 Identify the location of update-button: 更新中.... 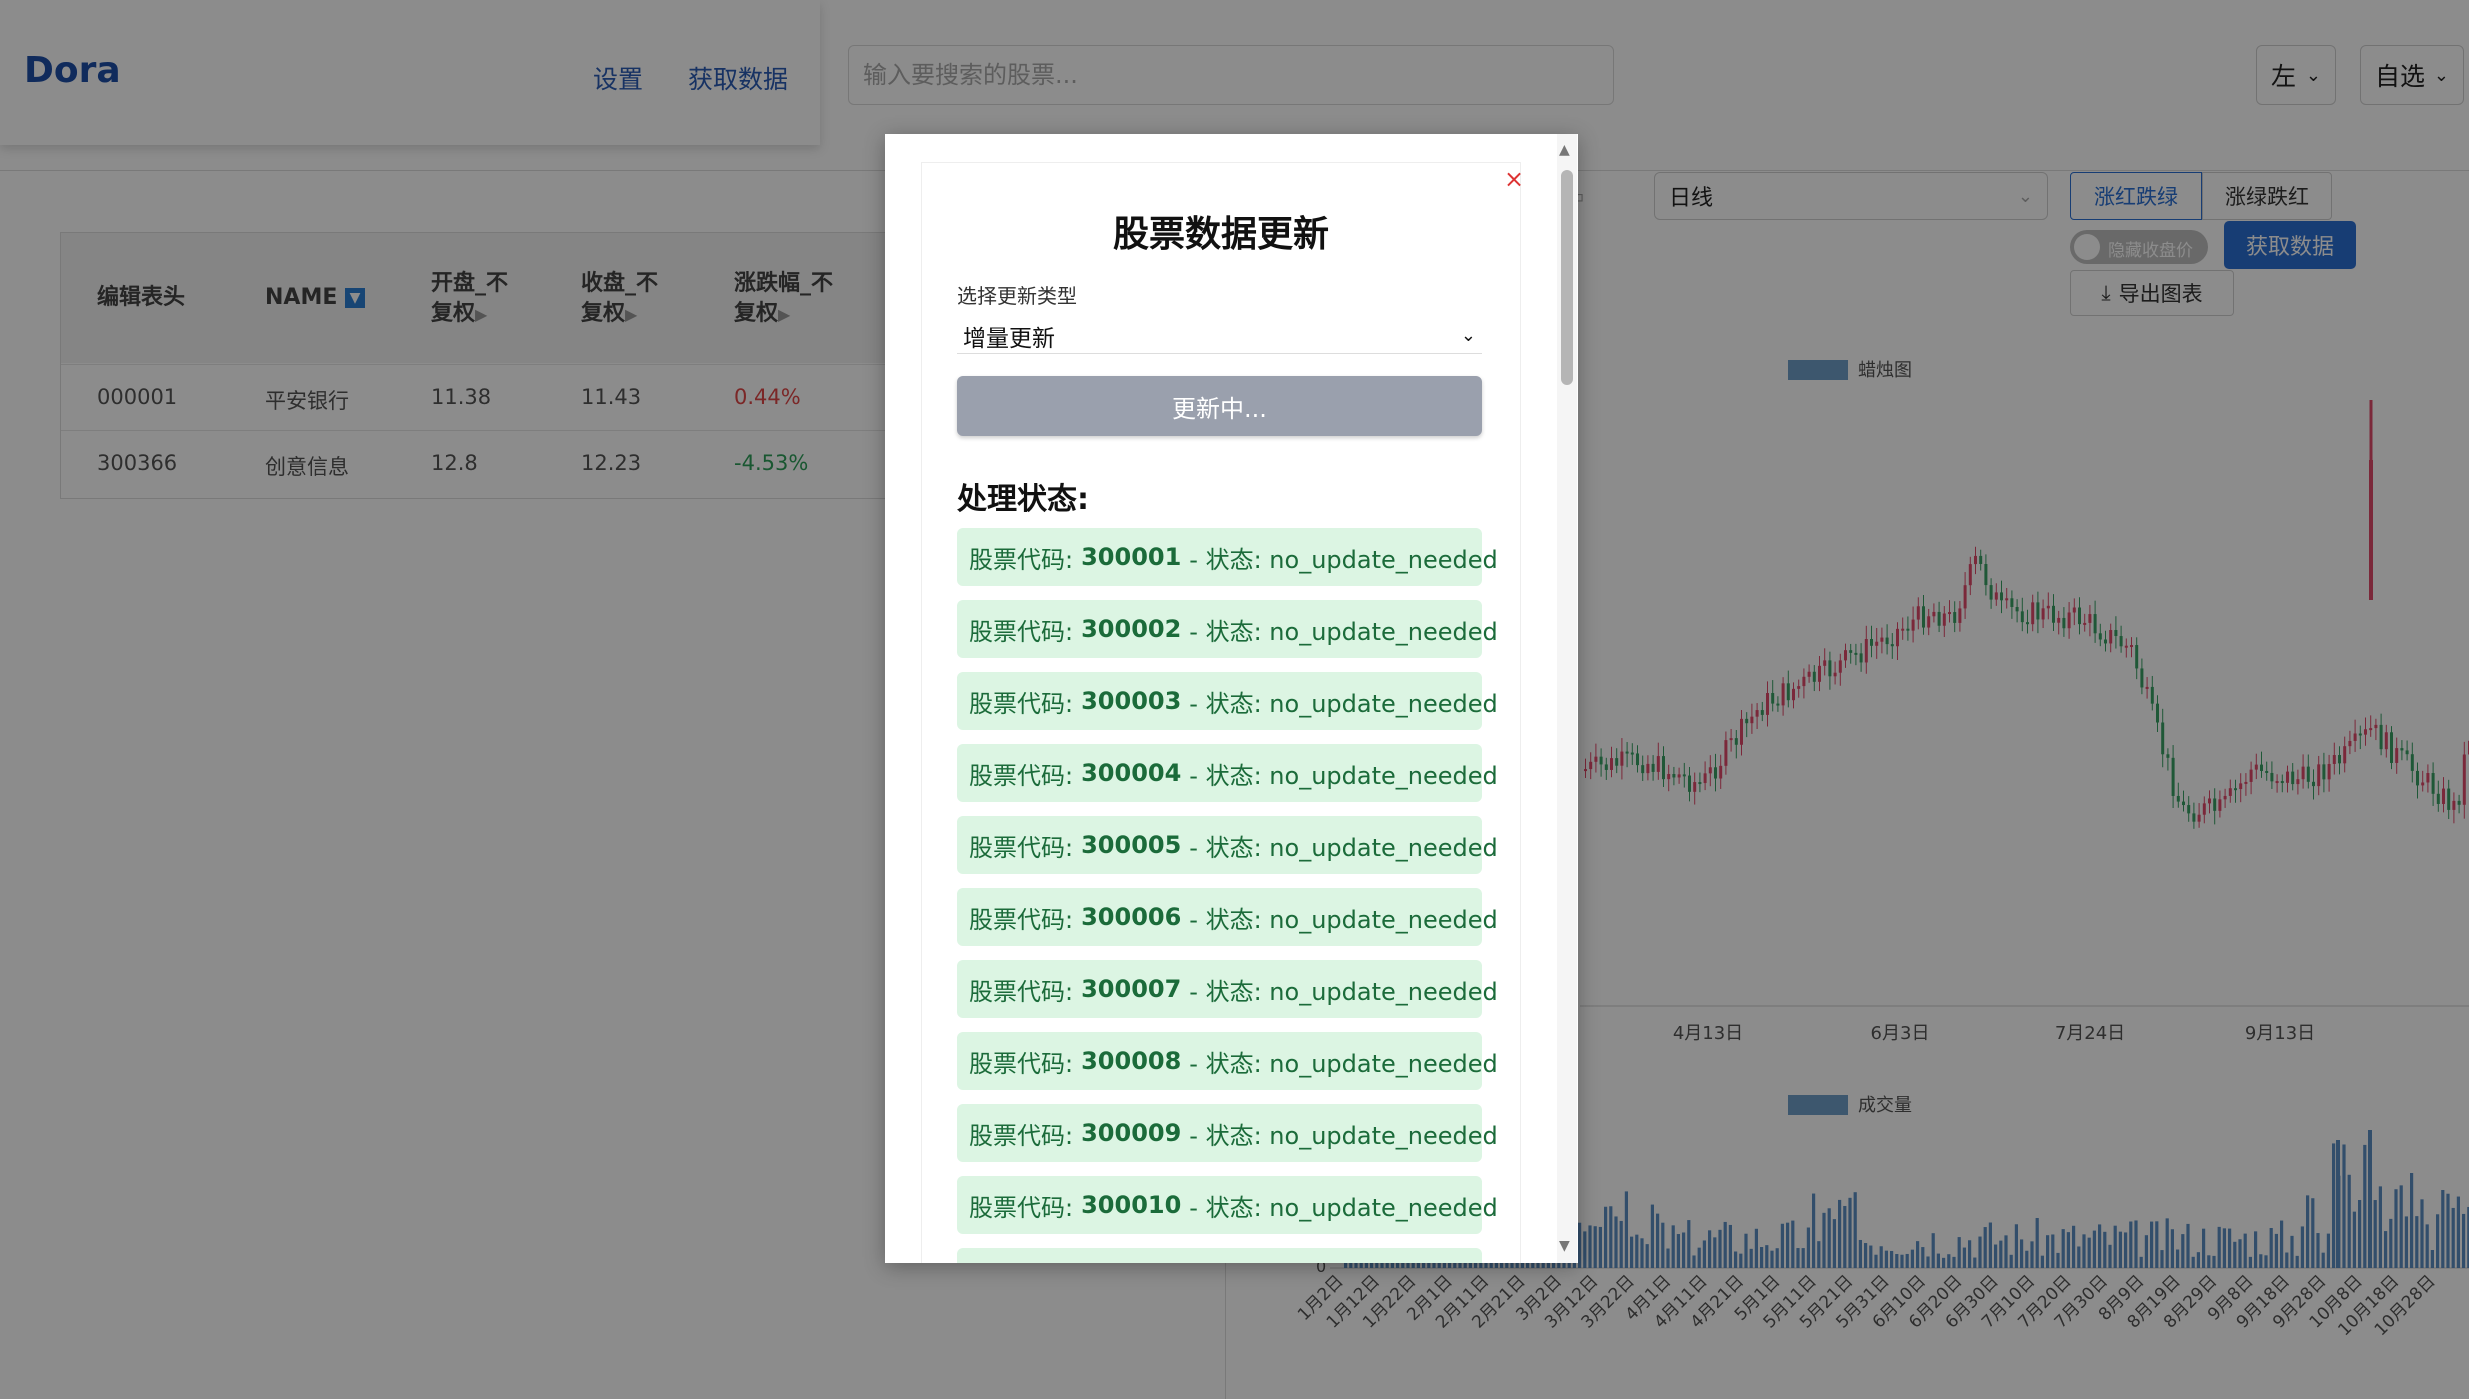
(1219, 406).